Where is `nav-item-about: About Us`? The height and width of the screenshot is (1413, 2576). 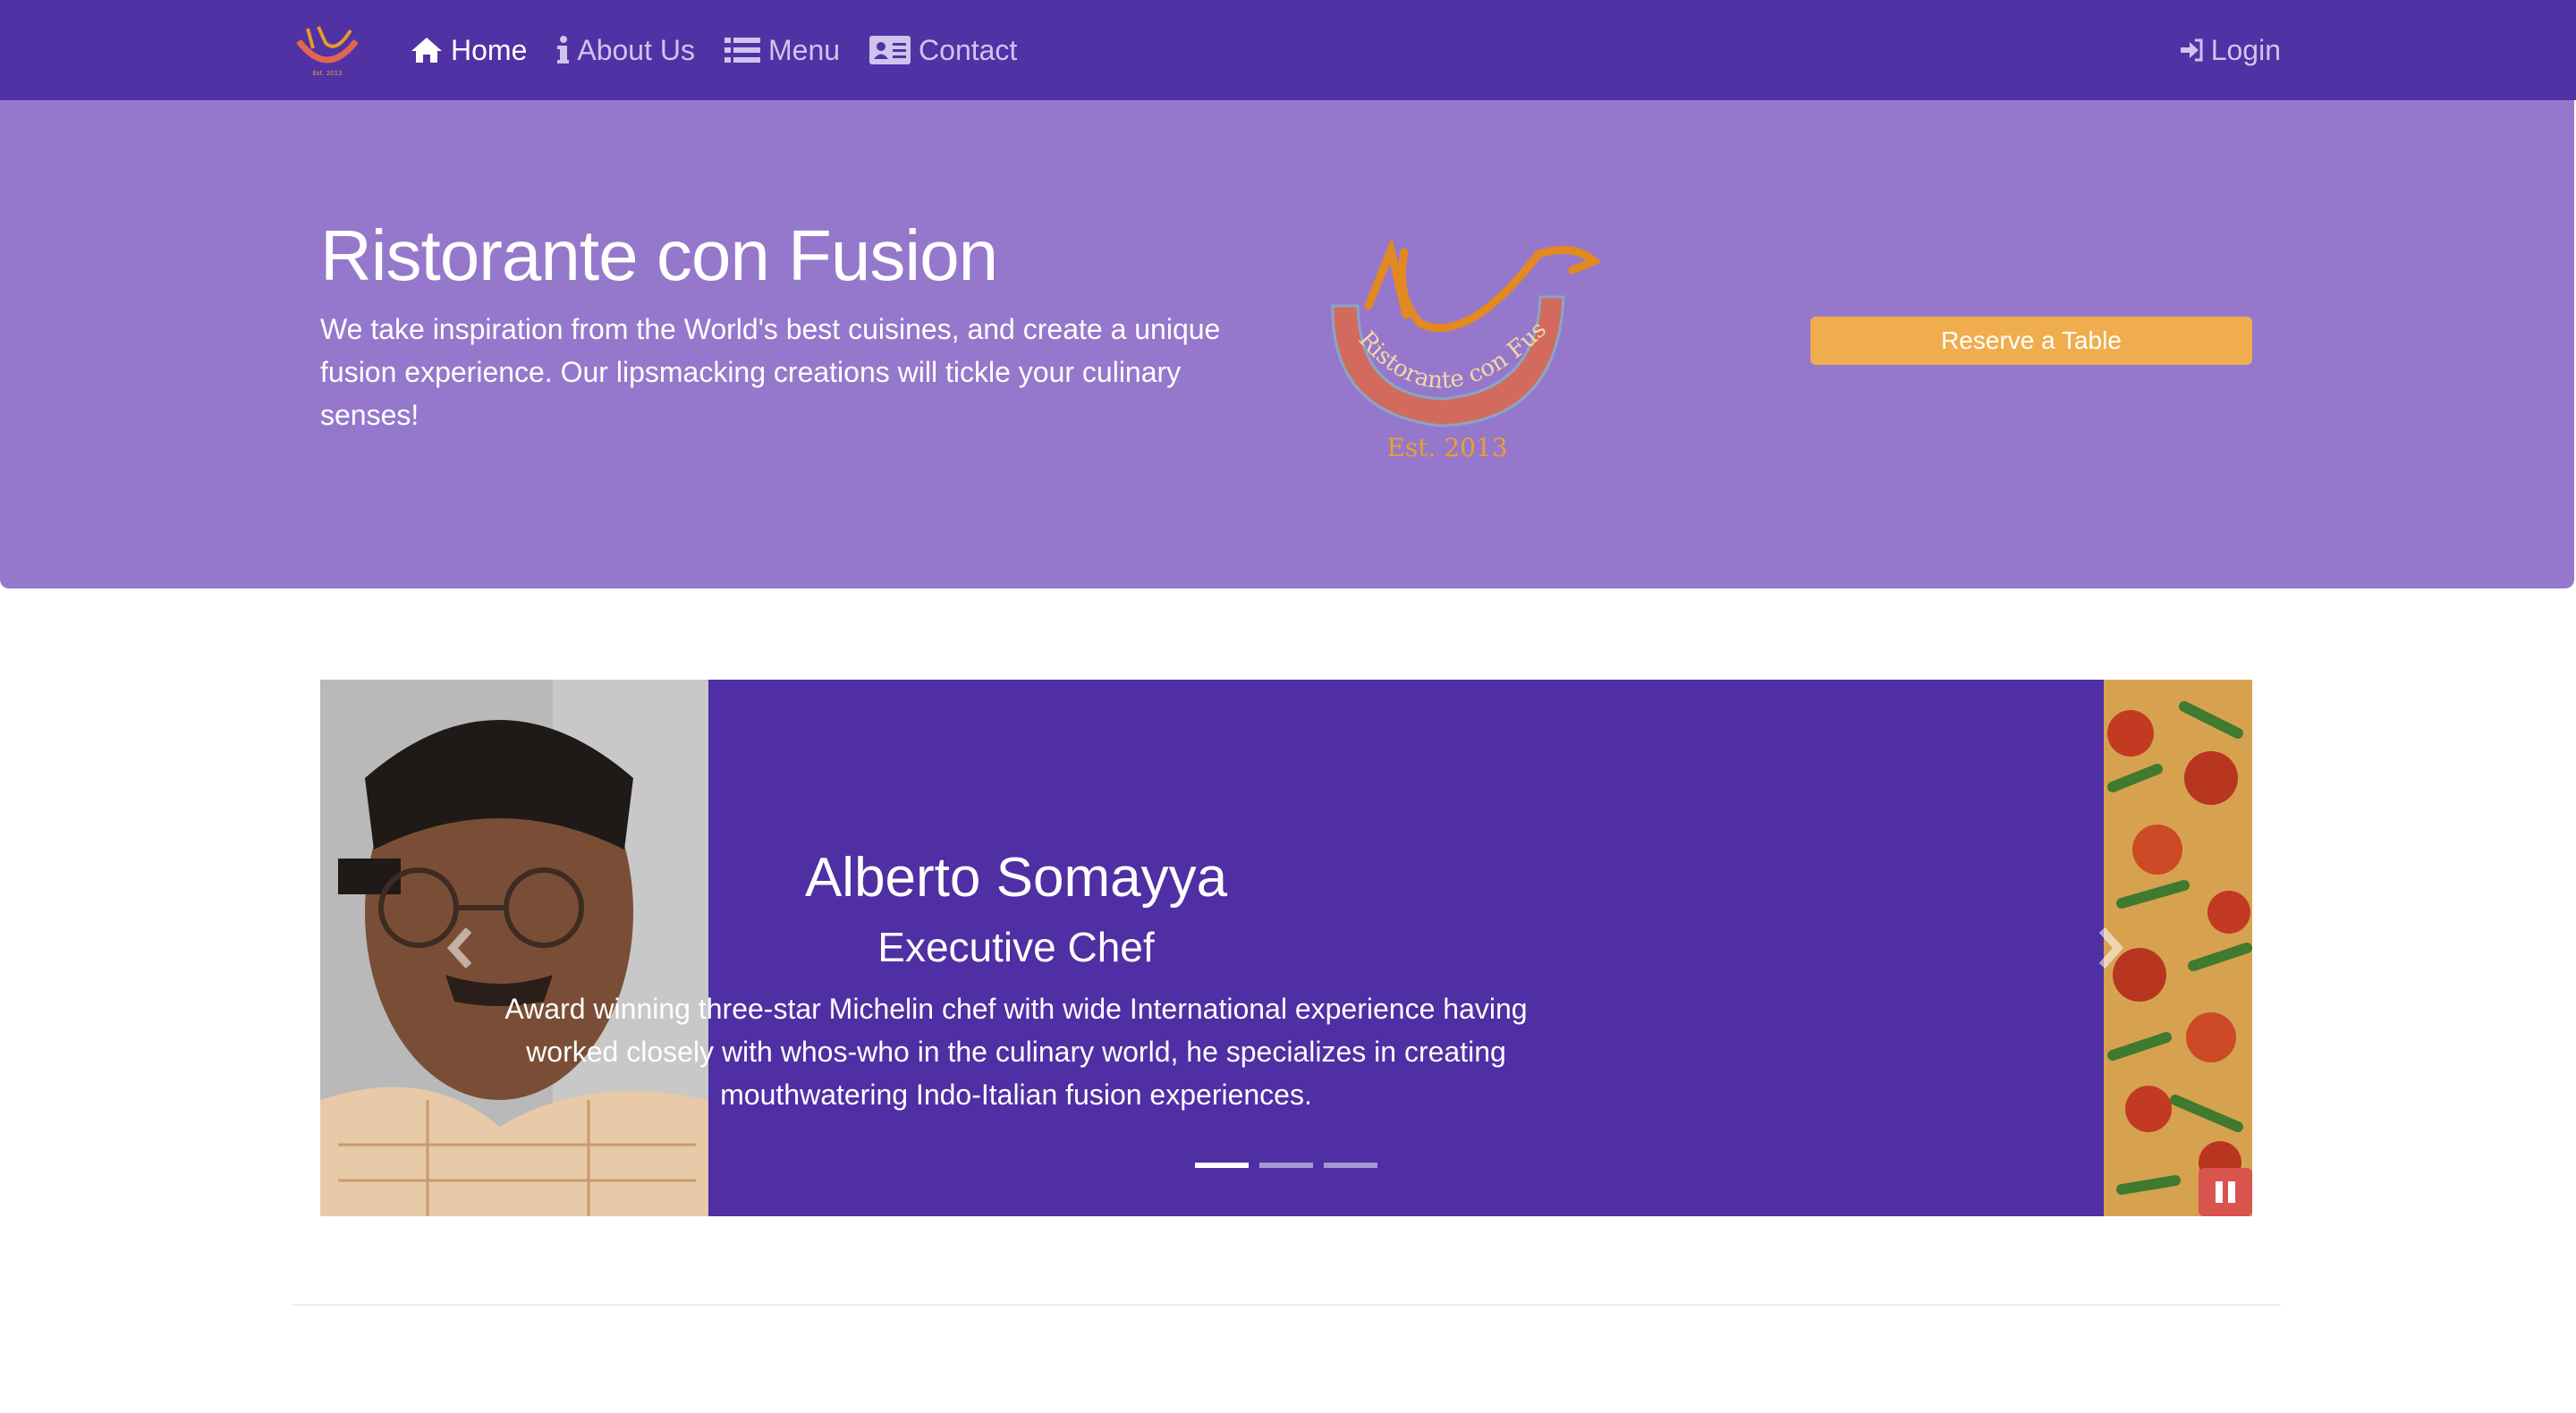
nav-item-about: About Us is located at coordinates (625, 50).